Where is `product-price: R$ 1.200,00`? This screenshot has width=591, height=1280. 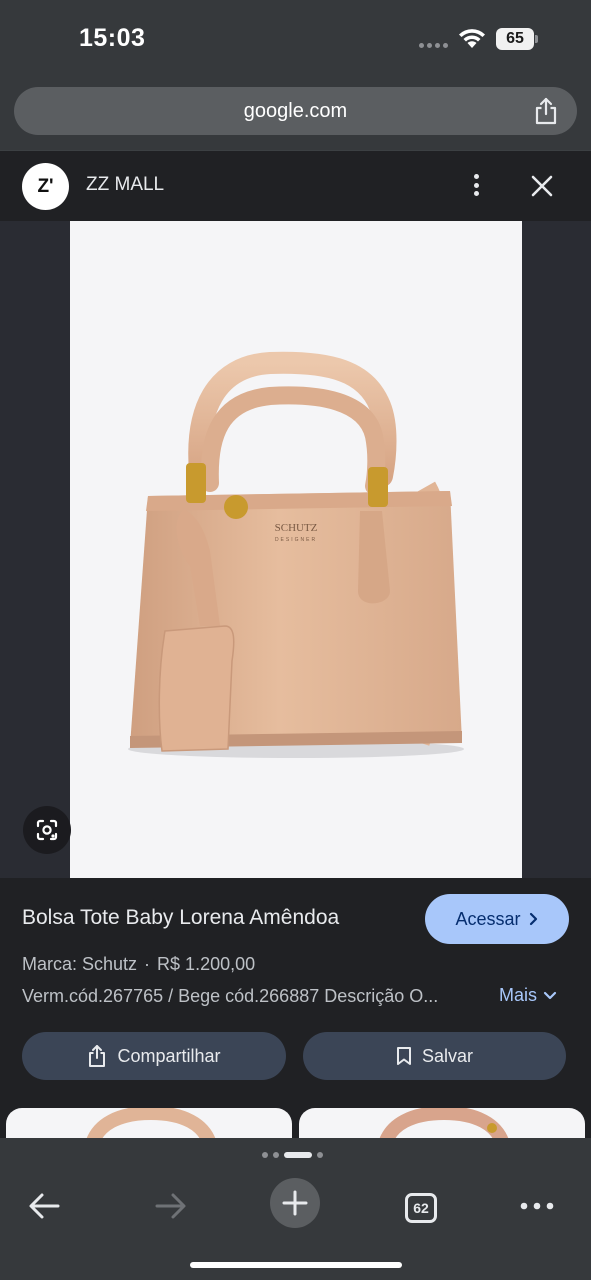
product-price: R$ 1.200,00 is located at coordinates (206, 964).